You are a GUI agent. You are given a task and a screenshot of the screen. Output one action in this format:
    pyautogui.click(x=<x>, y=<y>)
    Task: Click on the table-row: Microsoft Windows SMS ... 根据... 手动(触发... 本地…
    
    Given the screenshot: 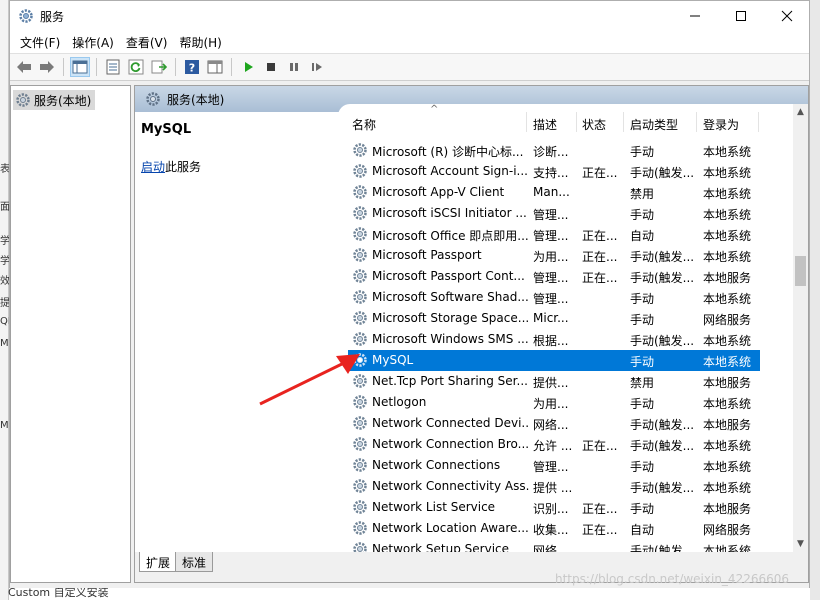 What is the action you would take?
    pyautogui.click(x=554, y=339)
    